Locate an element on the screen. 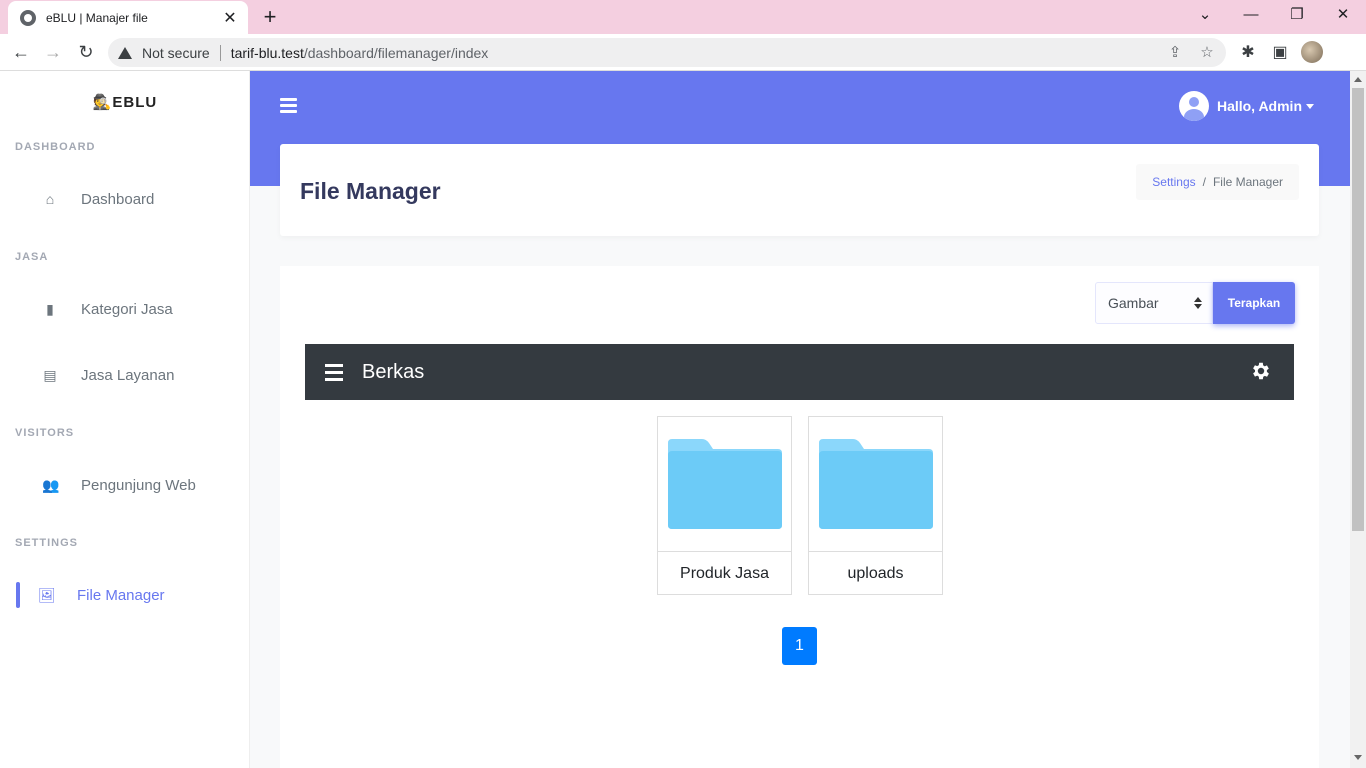  reload-icon: ↻ is located at coordinates (86, 52).